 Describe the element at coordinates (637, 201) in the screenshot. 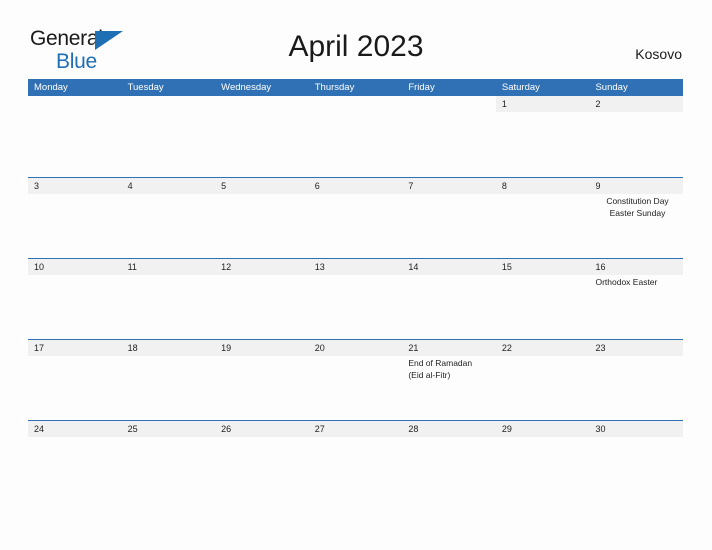

I see `event-text: Constitution Day` at that location.